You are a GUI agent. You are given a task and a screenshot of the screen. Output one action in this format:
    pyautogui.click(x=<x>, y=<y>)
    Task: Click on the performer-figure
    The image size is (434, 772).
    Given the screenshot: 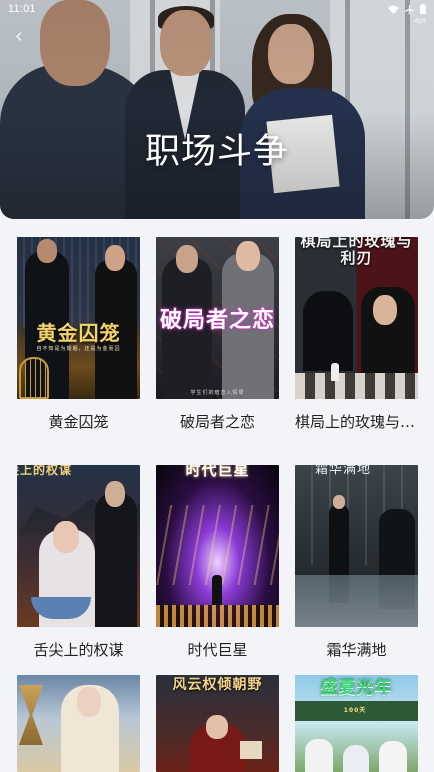 What is the action you would take?
    pyautogui.click(x=217, y=590)
    